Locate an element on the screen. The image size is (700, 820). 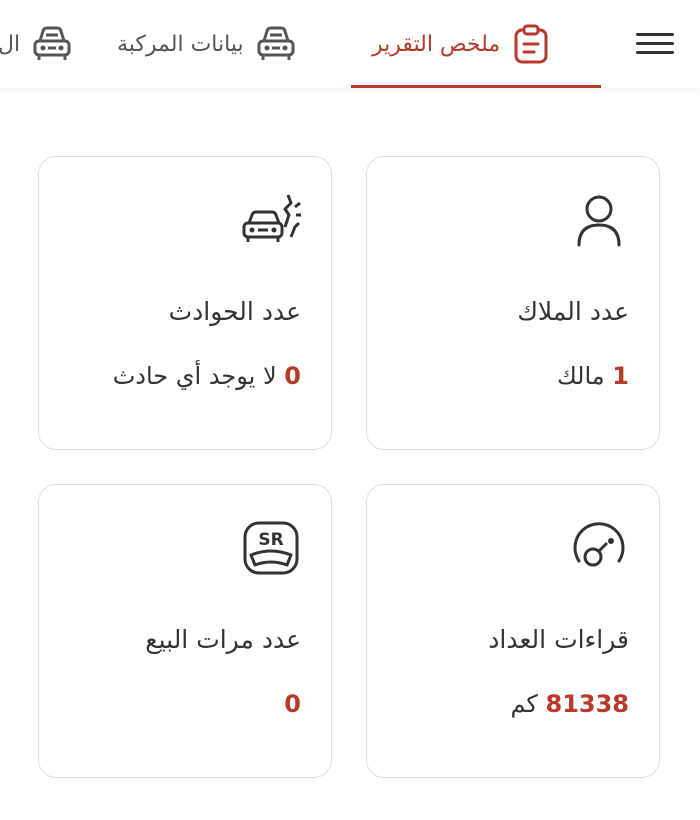
owners-suffix: مالك is located at coordinates (580, 376).